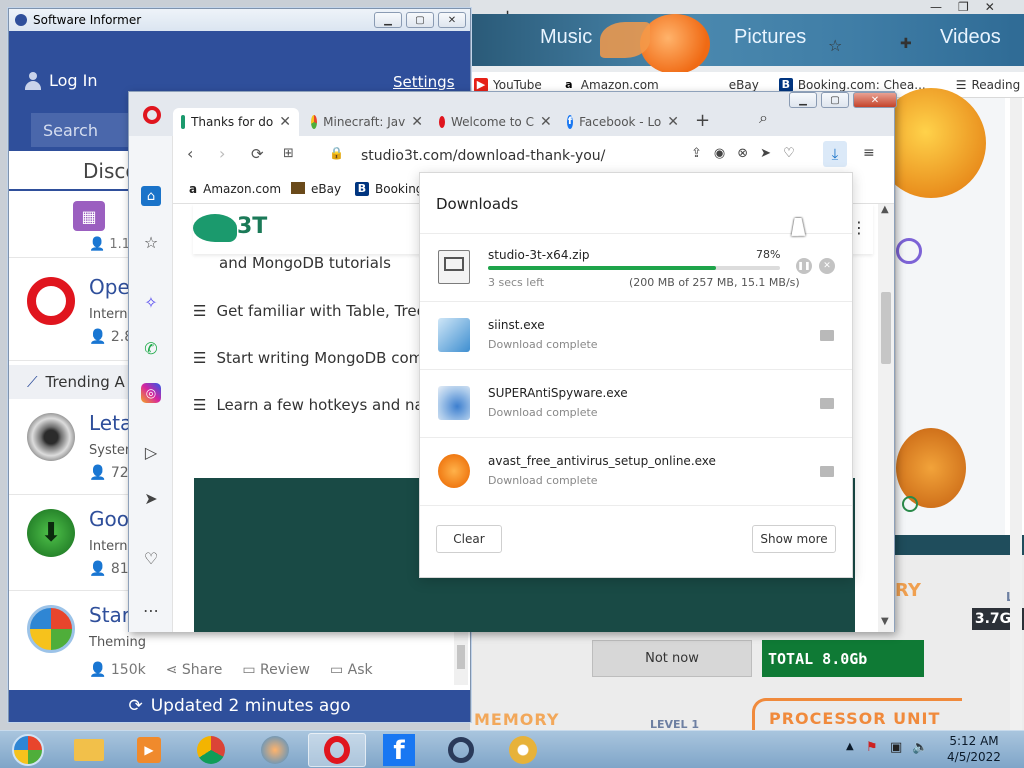 Image resolution: width=1024 pixels, height=768 pixels. Describe the element at coordinates (702, 120) in the screenshot. I see `new-tab-icon: +` at that location.